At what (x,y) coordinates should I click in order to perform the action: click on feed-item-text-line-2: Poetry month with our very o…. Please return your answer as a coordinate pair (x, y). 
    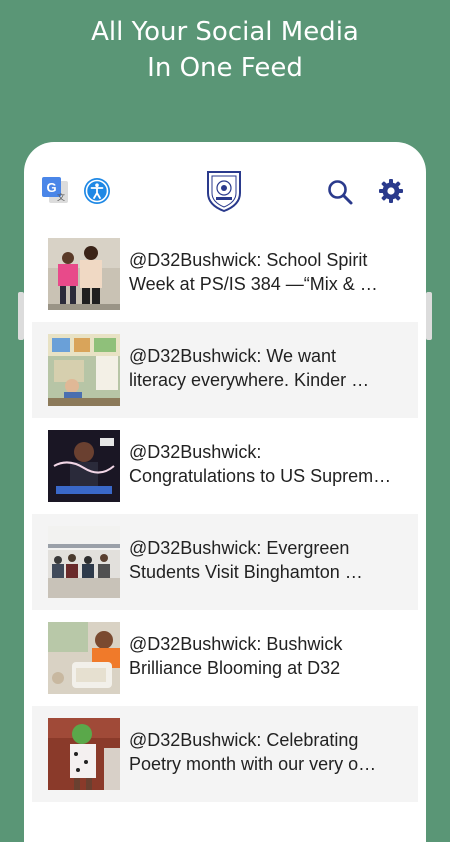
    Looking at the image, I should click on (253, 764).